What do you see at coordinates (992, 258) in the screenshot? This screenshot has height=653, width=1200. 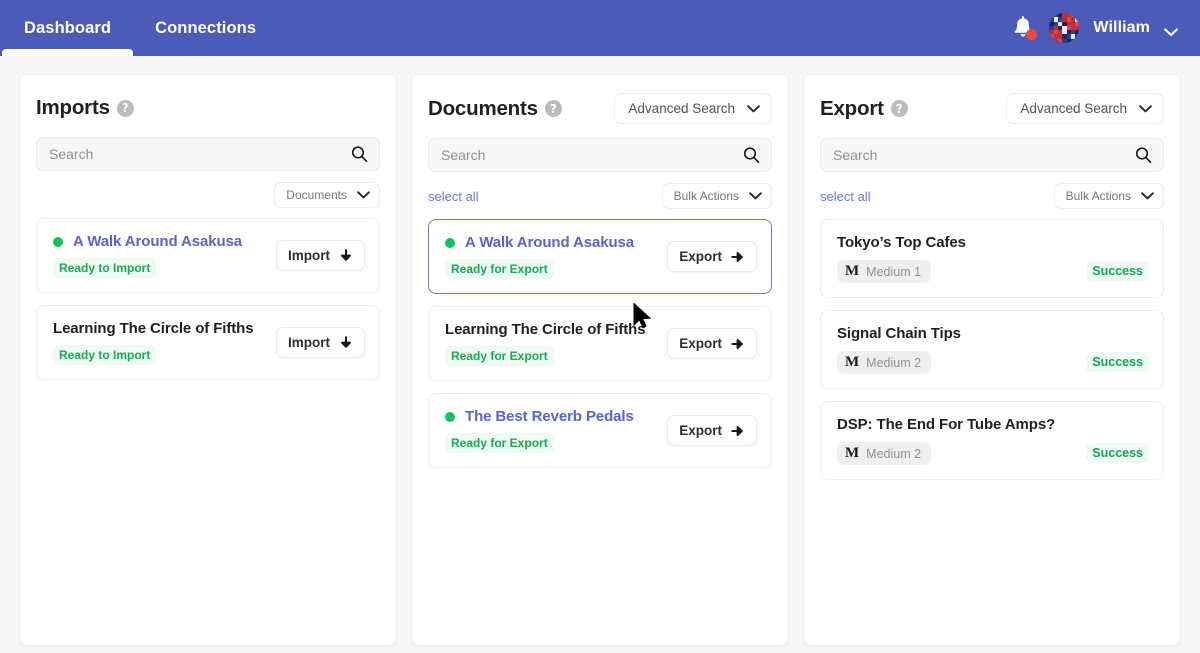 I see `card-item: Tokyo’s Top Cafes M Medium 1 Success` at bounding box center [992, 258].